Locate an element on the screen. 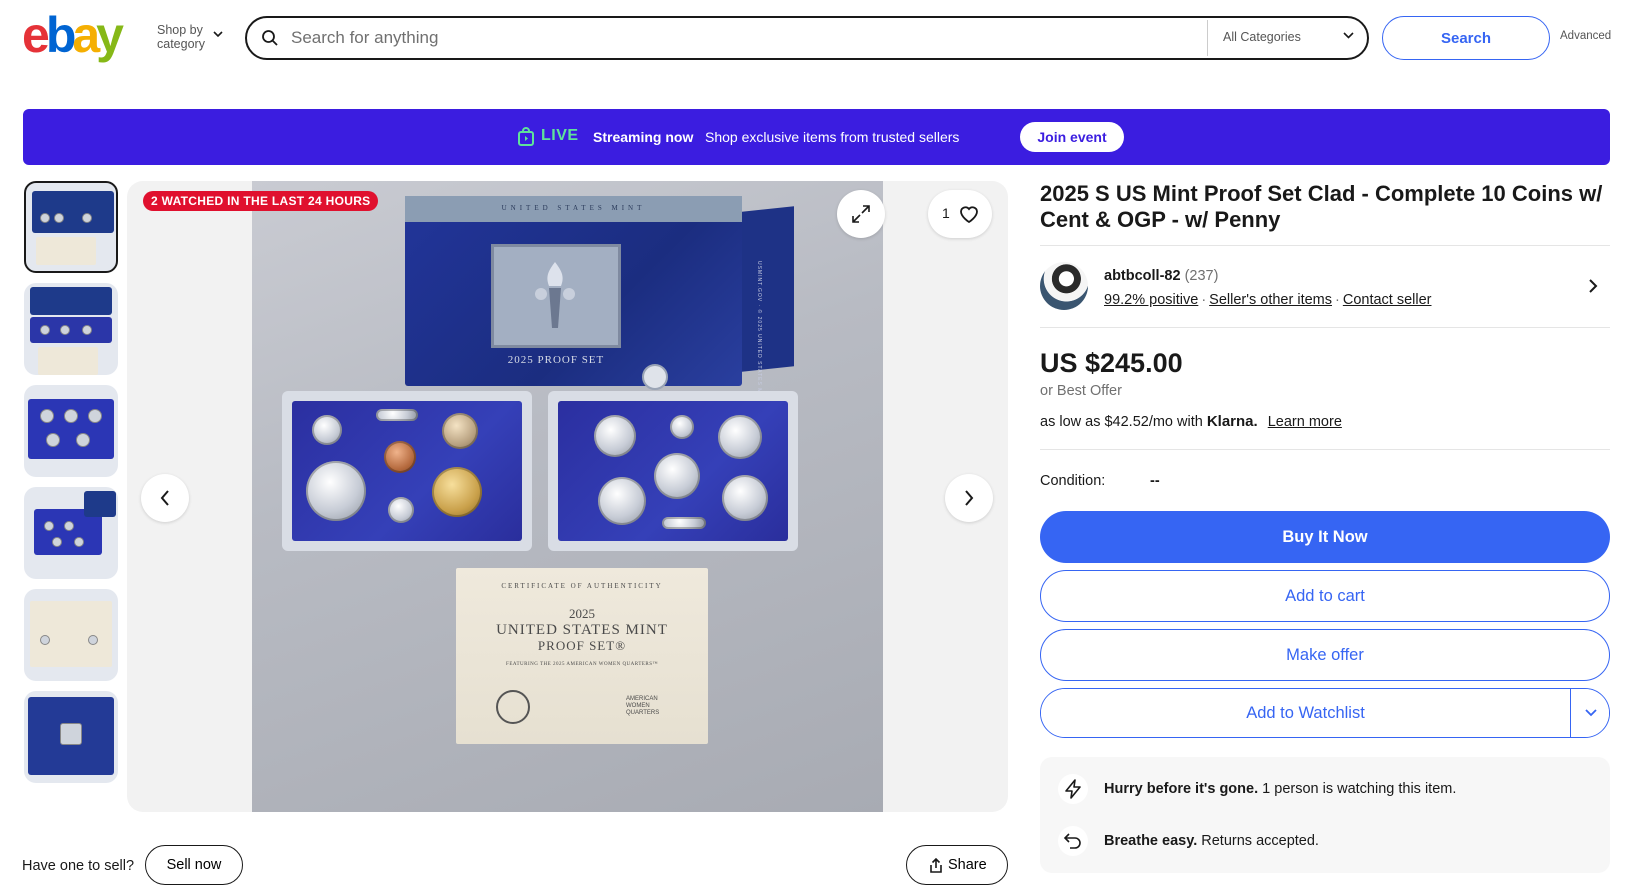 Image resolution: width=1632 pixels, height=892 pixels. cert-line2: PROOF SET® is located at coordinates (582, 645).